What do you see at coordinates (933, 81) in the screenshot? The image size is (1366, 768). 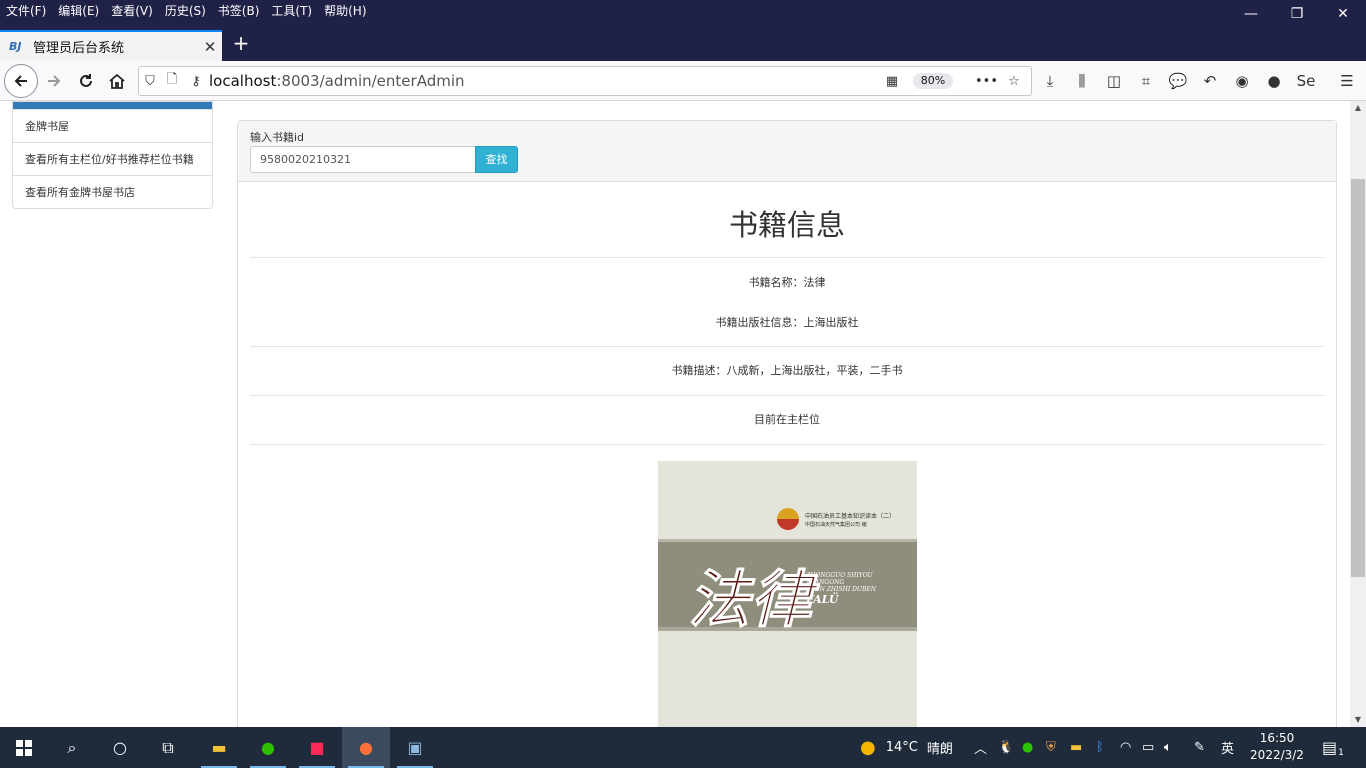 I see `zoom-level: 80%` at bounding box center [933, 81].